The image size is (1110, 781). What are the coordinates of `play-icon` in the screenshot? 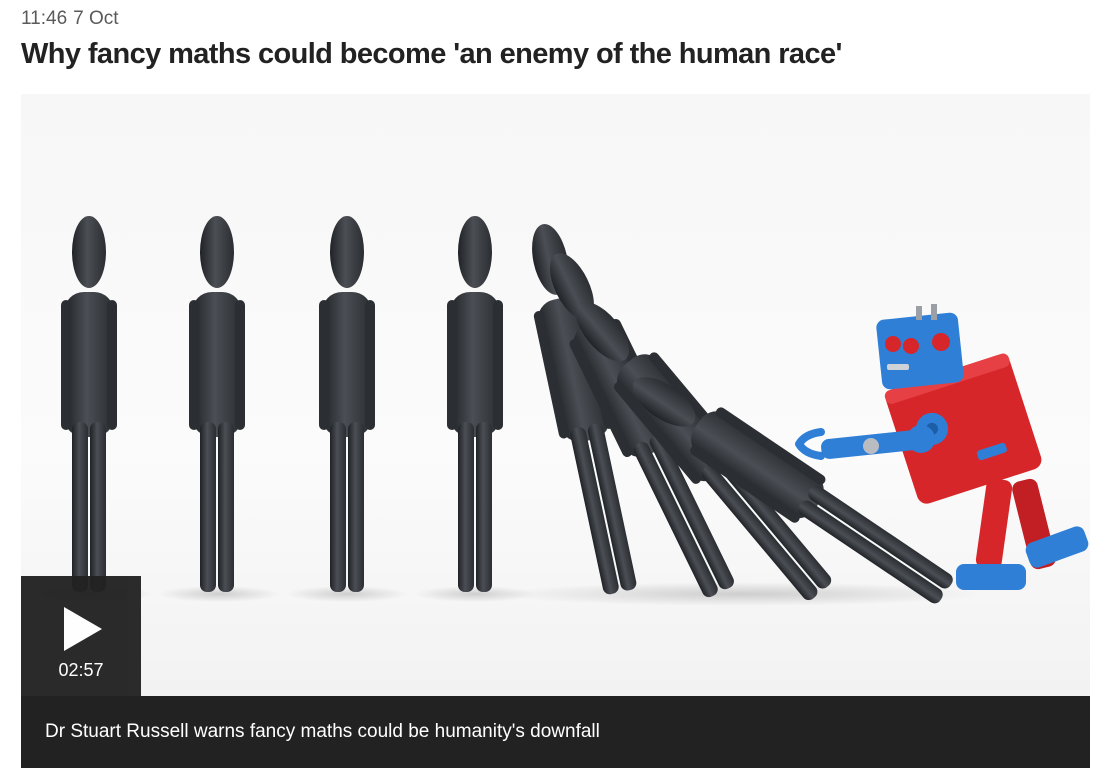 It's located at (83, 629).